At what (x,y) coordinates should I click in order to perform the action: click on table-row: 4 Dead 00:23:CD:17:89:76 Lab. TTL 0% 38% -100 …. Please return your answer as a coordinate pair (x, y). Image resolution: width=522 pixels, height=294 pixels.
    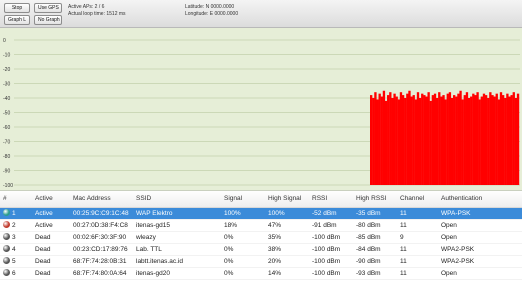
    Looking at the image, I should click on (261, 250).